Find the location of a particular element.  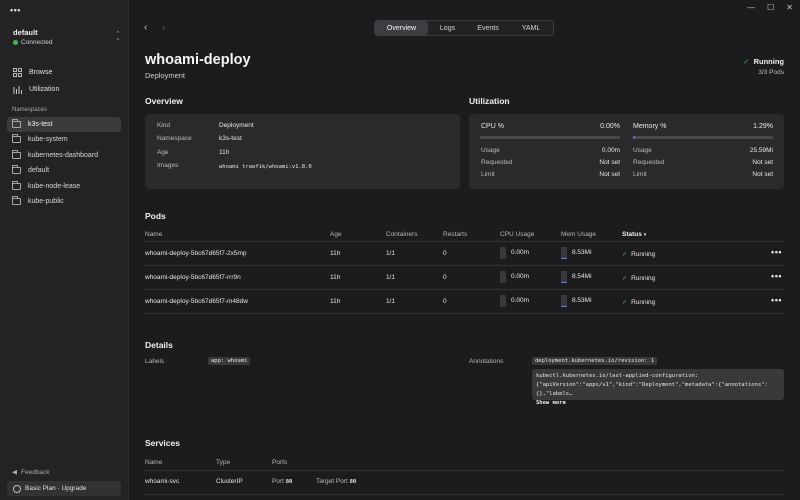

cpu-bar is located at coordinates (550, 137).